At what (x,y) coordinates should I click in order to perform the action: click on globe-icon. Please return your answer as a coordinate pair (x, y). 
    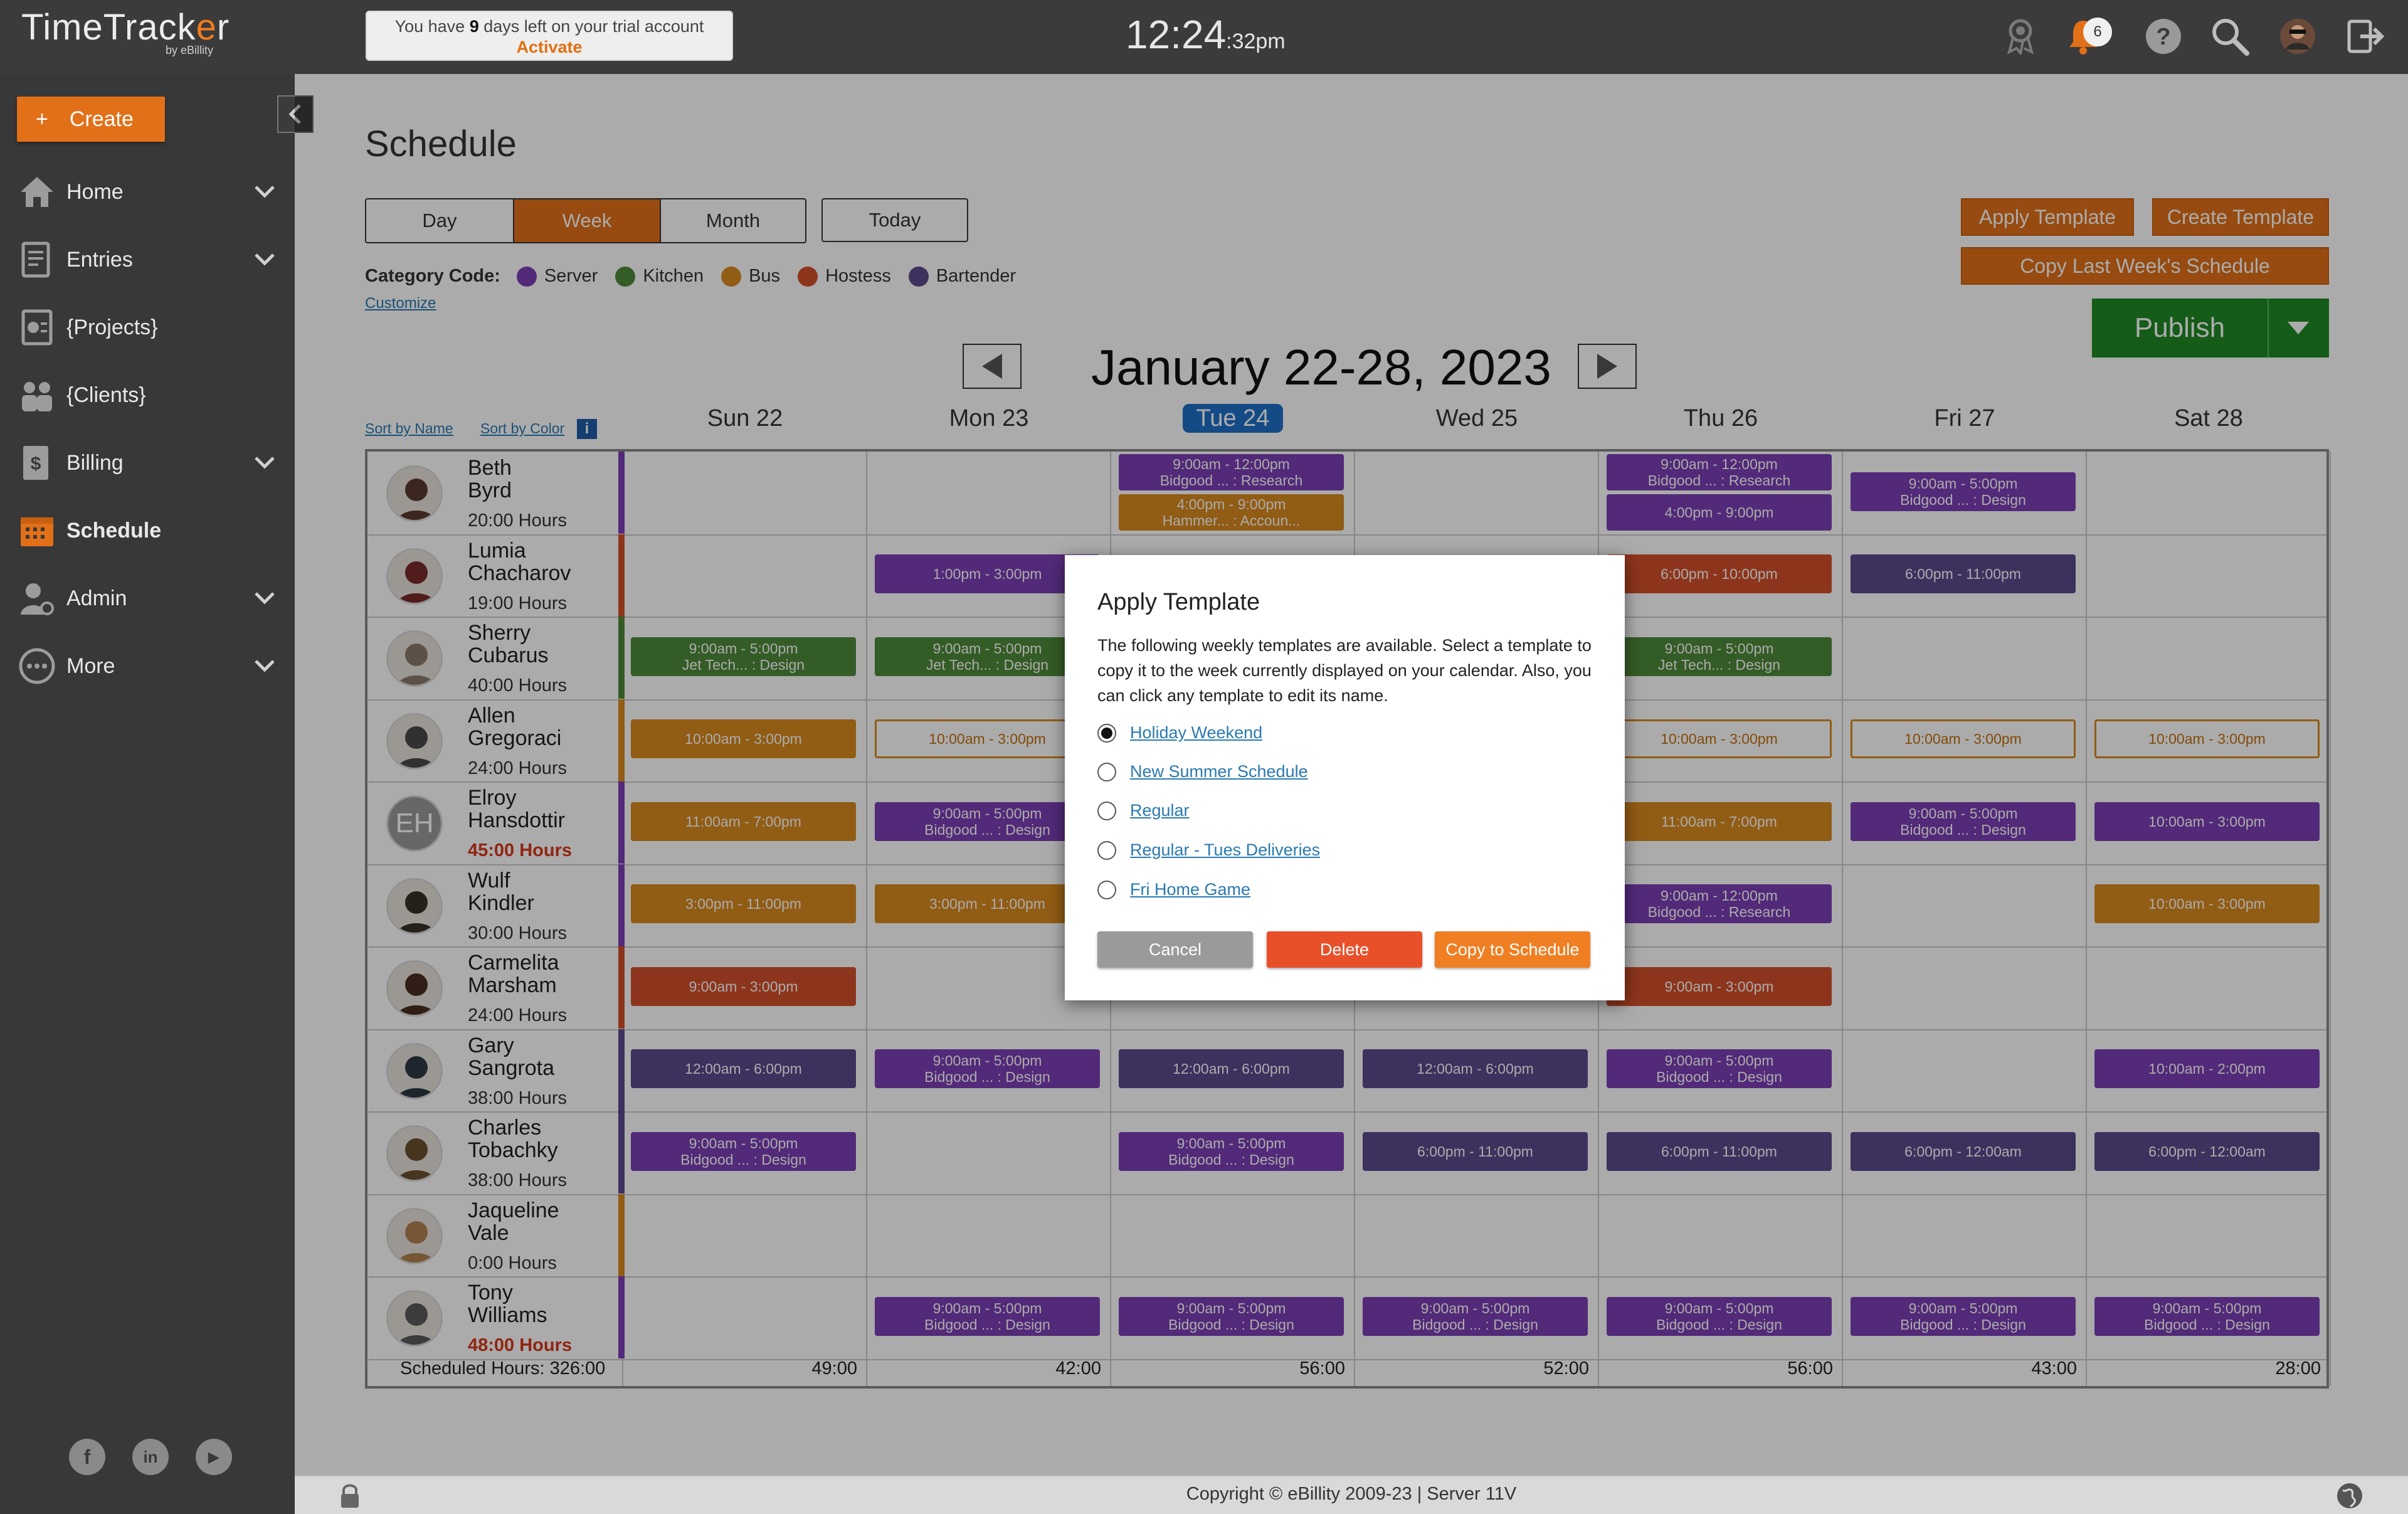
    Looking at the image, I should click on (2349, 1497).